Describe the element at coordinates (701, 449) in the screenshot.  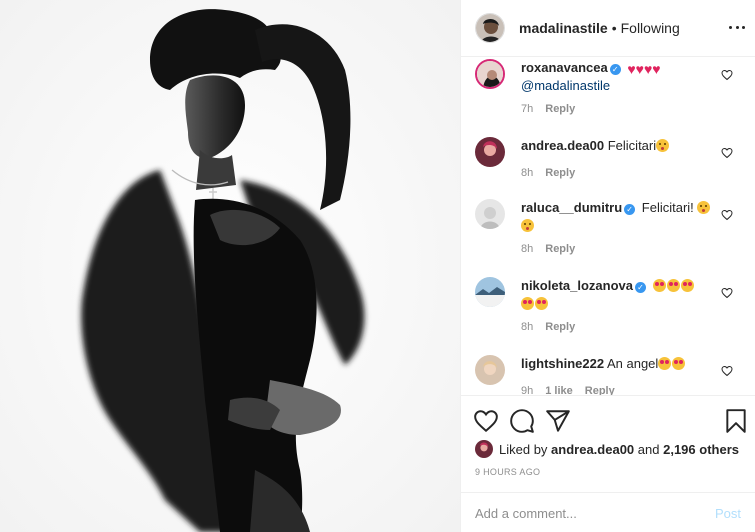
I see `likes-others-count: 2,196 others` at that location.